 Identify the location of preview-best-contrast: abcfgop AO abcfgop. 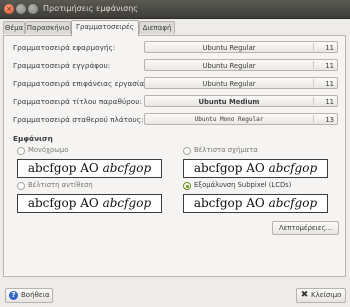
(89, 203).